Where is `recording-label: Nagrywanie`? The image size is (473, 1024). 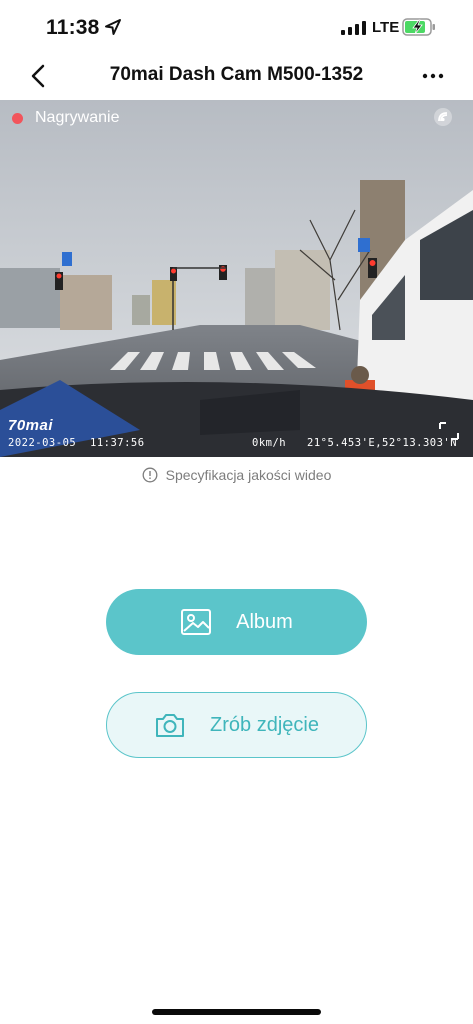 recording-label: Nagrywanie is located at coordinates (77, 117).